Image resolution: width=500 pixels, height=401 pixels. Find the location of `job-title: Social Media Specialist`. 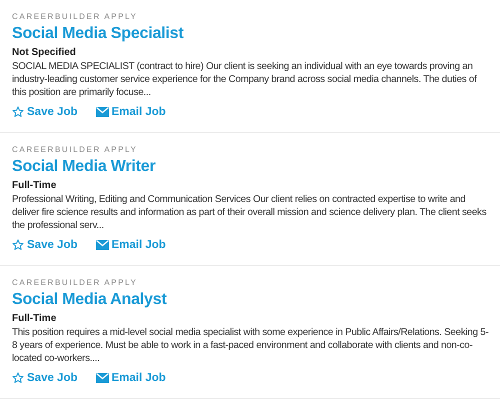

job-title: Social Media Specialist is located at coordinates (252, 34).